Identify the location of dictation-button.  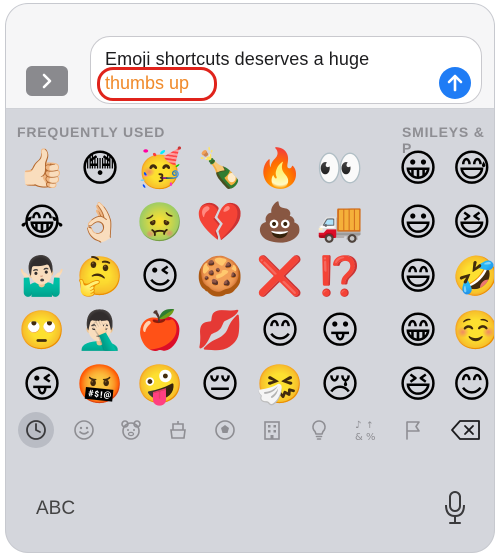
(455, 508).